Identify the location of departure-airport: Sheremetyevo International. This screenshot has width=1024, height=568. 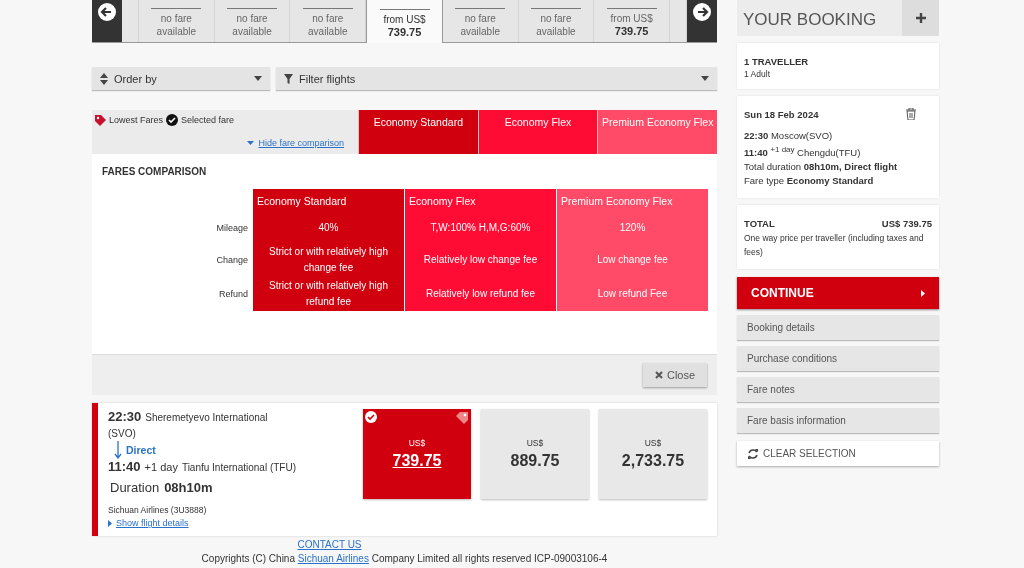
(206, 417).